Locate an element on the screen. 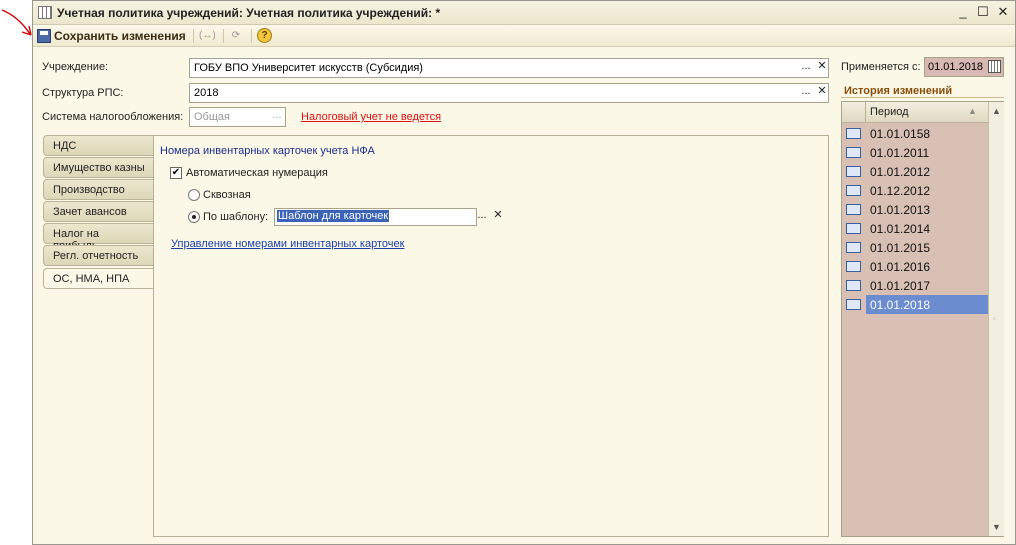 Image resolution: width=1016 pixels, height=545 pixels. scroll-up-icon: ▲ is located at coordinates (996, 111).